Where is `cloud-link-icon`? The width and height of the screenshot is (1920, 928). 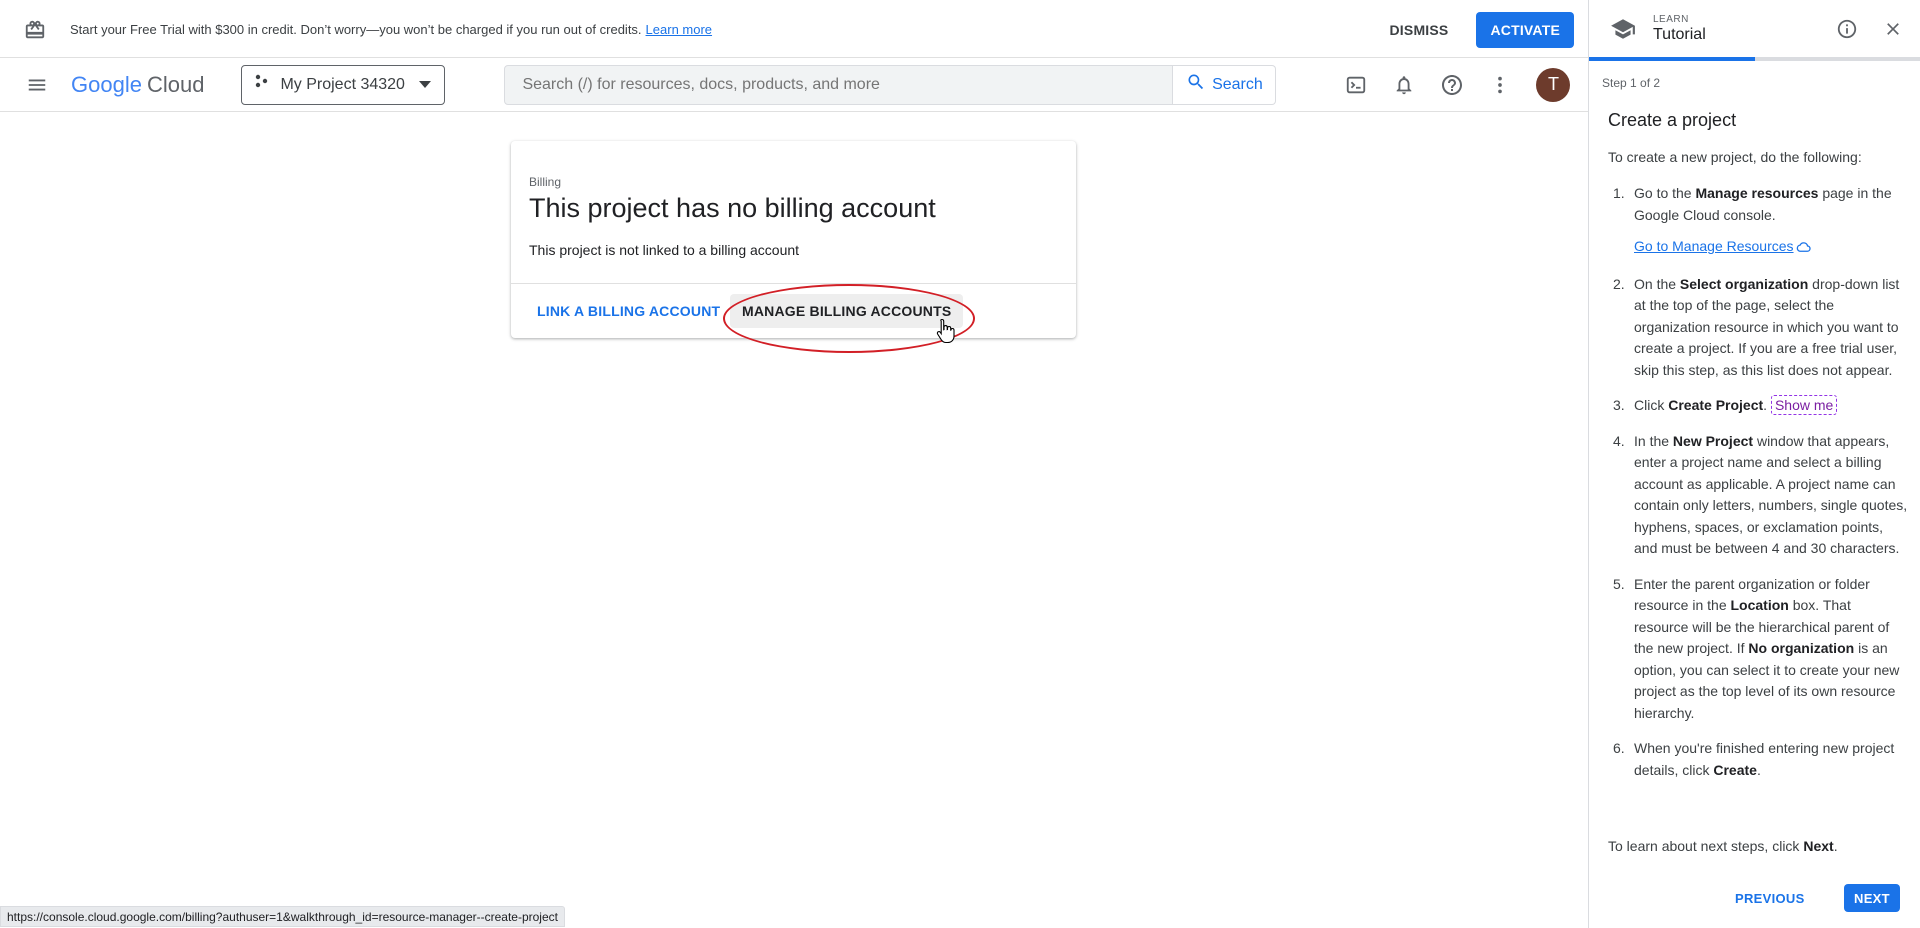
cloud-link-icon is located at coordinates (1803, 249).